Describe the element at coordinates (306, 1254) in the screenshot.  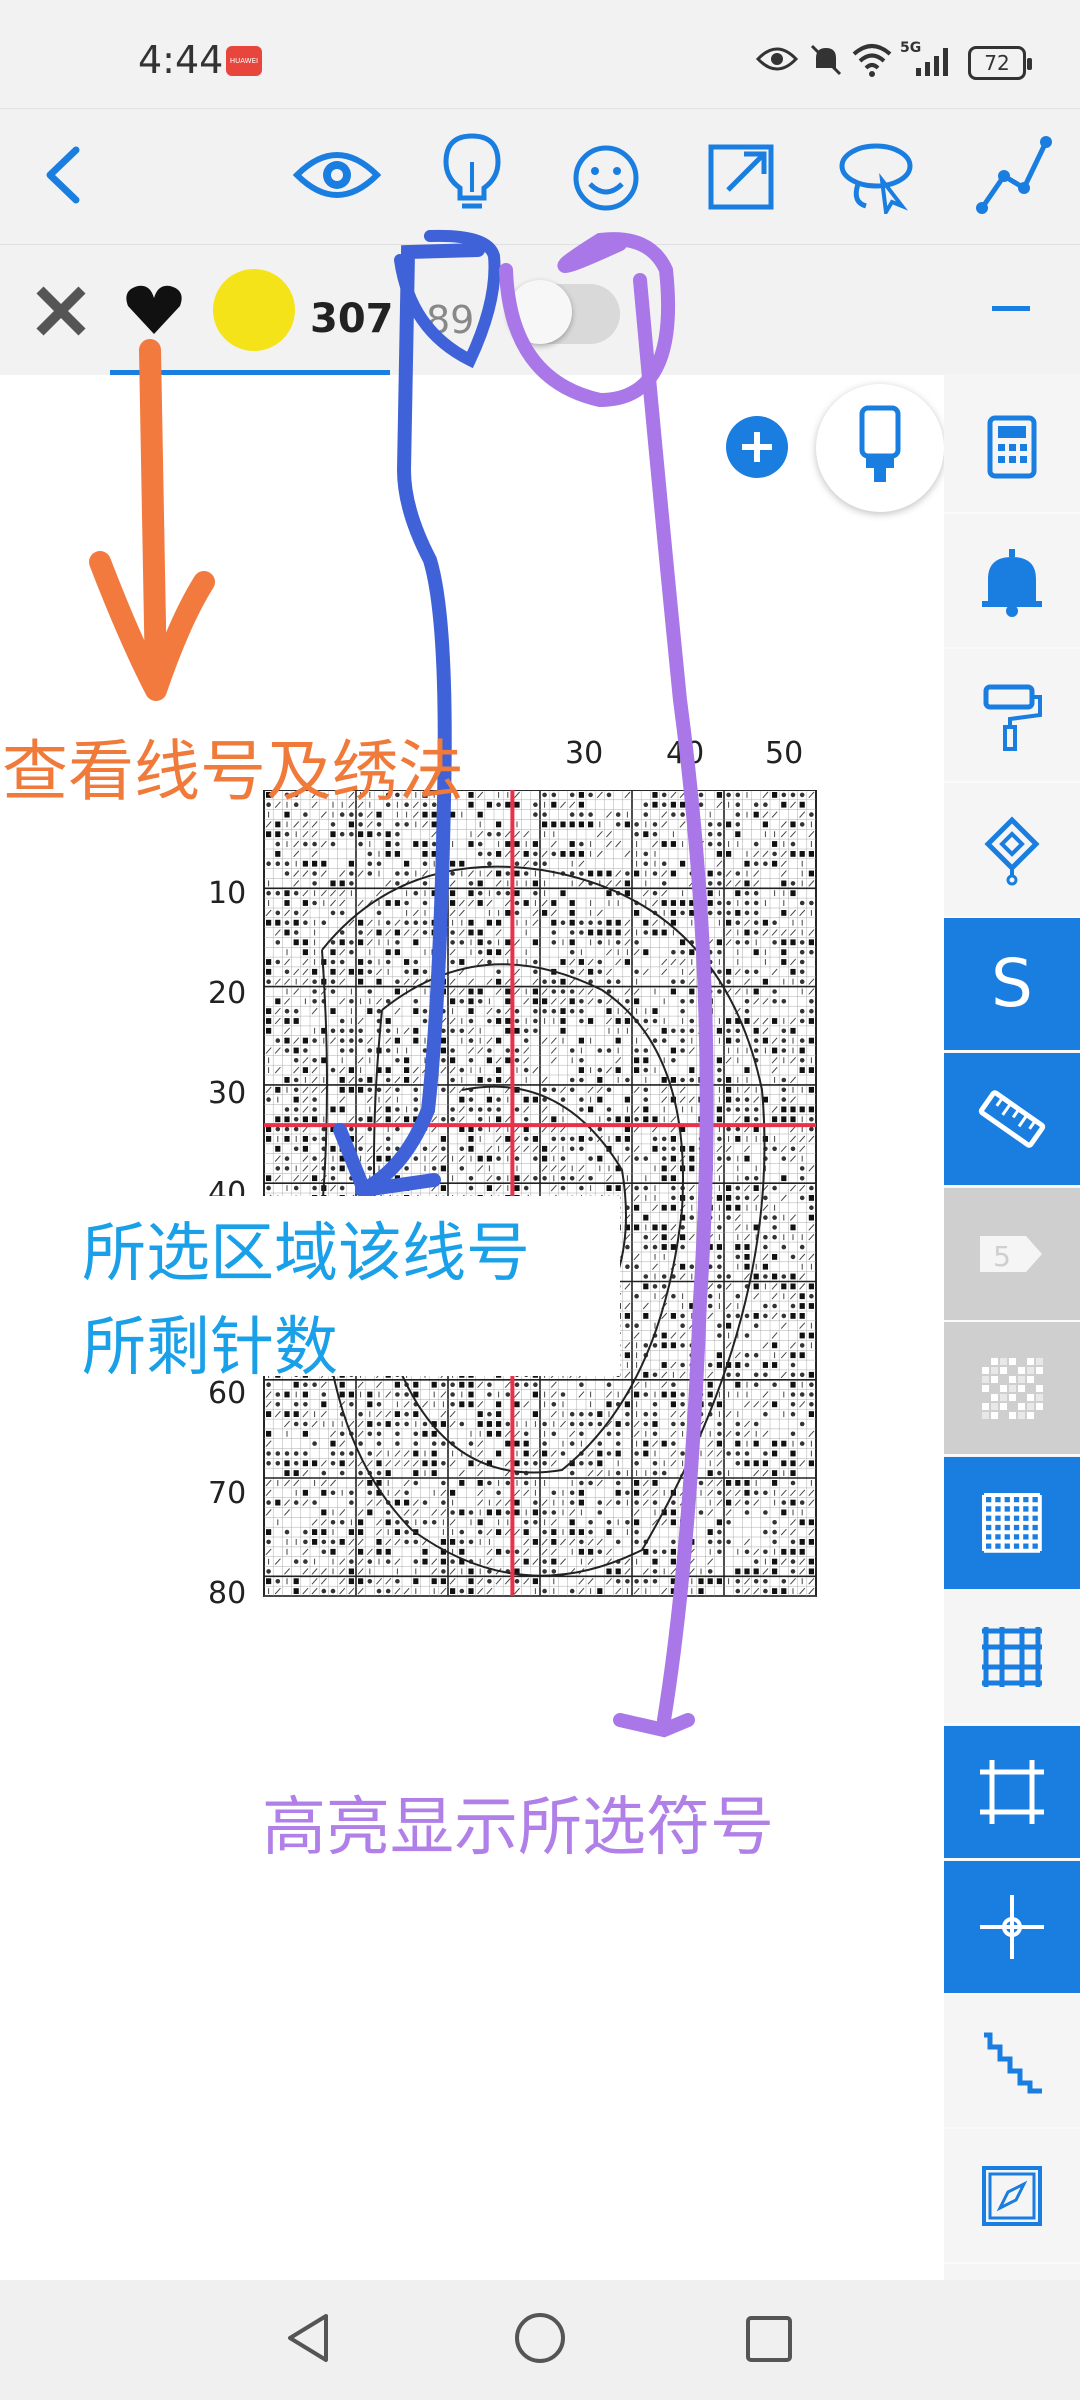
I see `annotation-remaining-line1: 所选区域该线号` at that location.